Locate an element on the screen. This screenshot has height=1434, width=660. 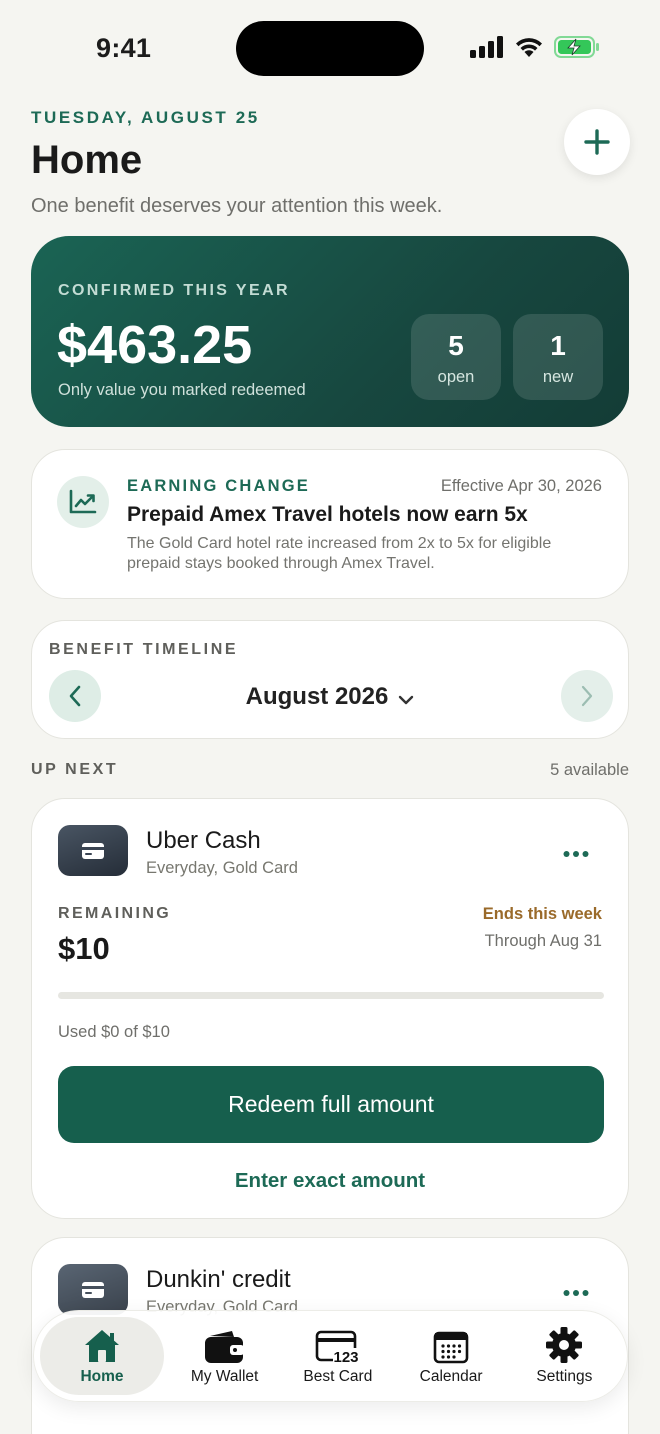
status-bar: 9:41 is located at coordinates (330, 48).